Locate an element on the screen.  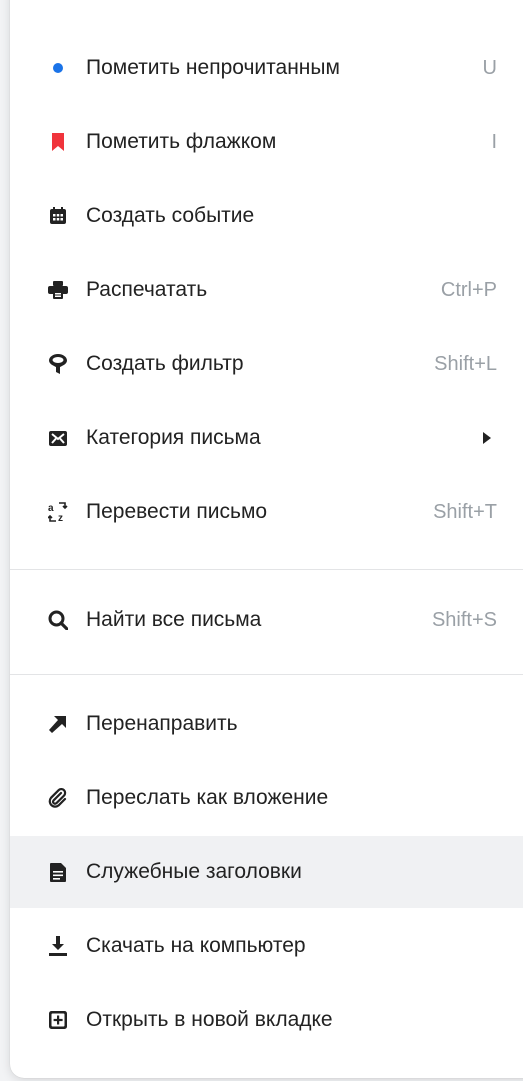
menu-item-shortcut: Shift+S is located at coordinates (464, 619).